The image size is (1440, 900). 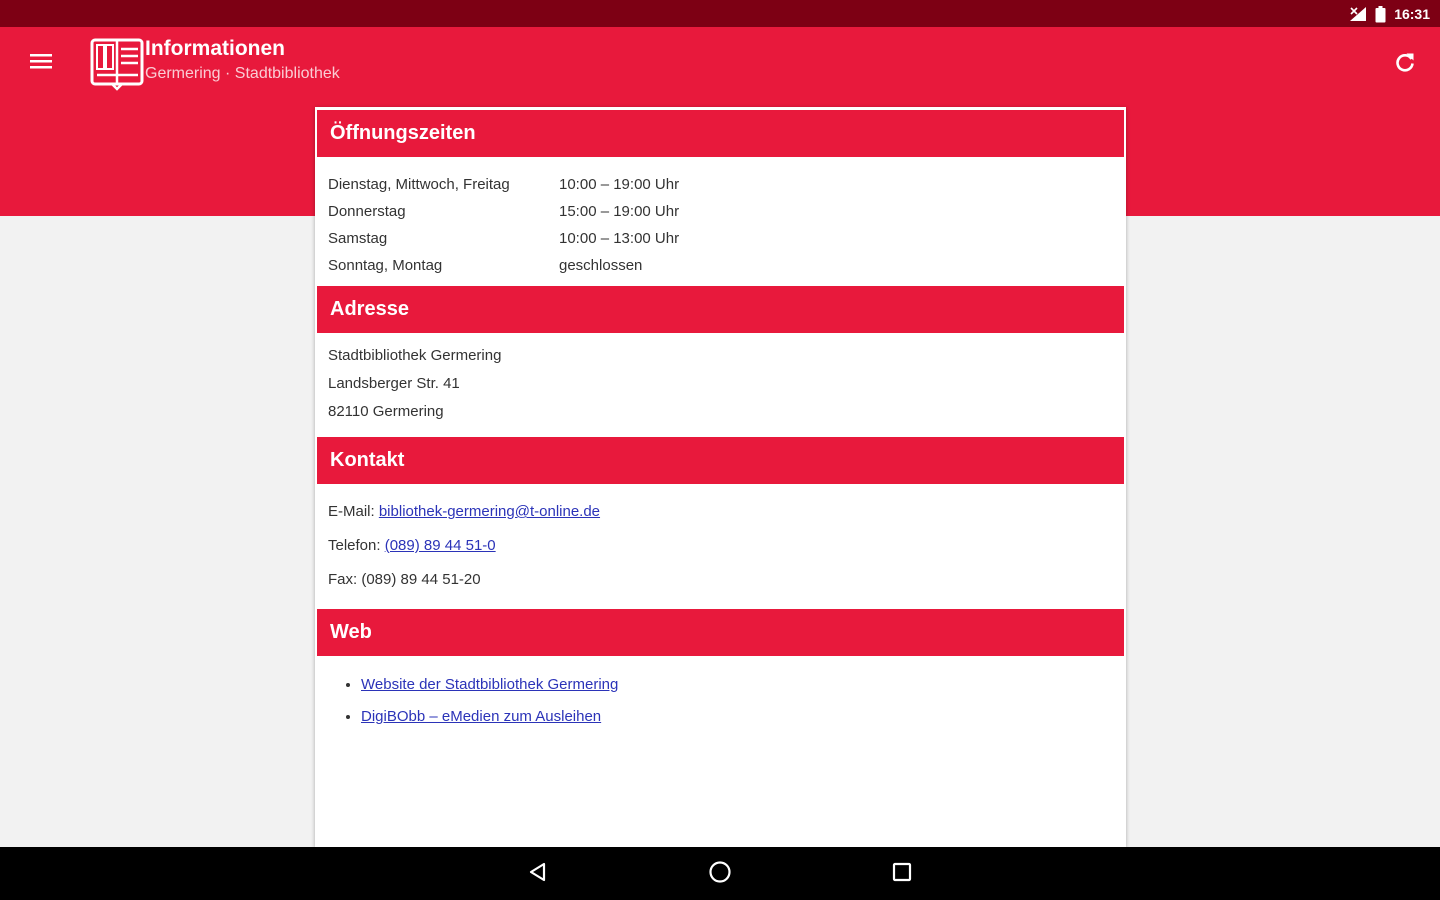 I want to click on address-line: 82110 Germering, so click(x=386, y=411).